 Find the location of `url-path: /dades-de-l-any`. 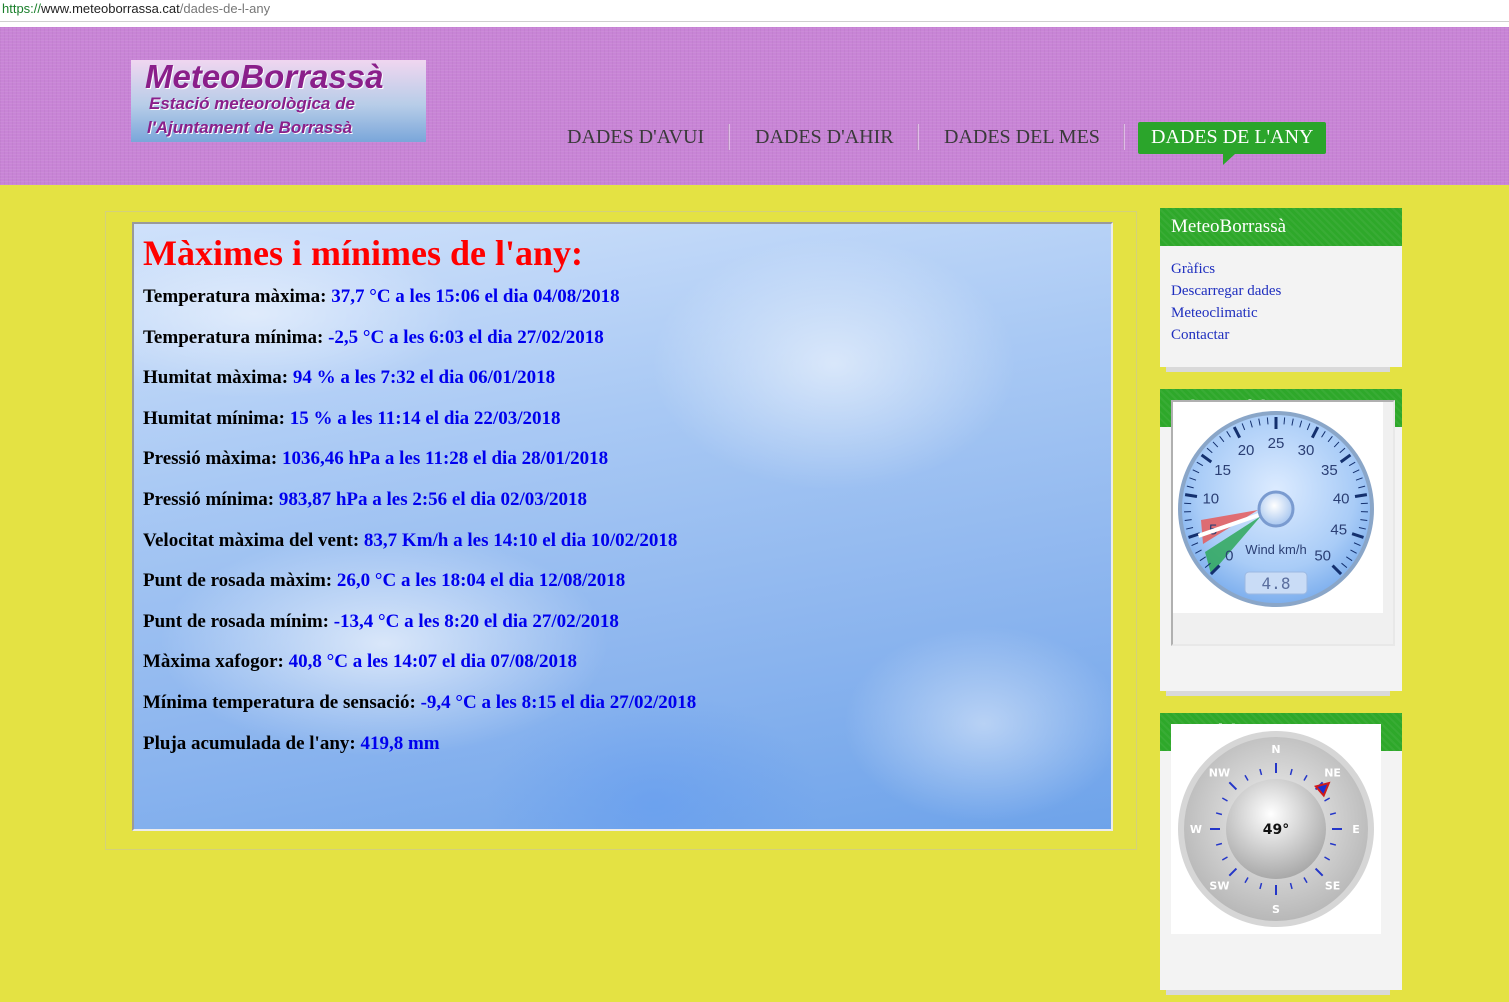

url-path: /dades-de-l-any is located at coordinates (225, 8).